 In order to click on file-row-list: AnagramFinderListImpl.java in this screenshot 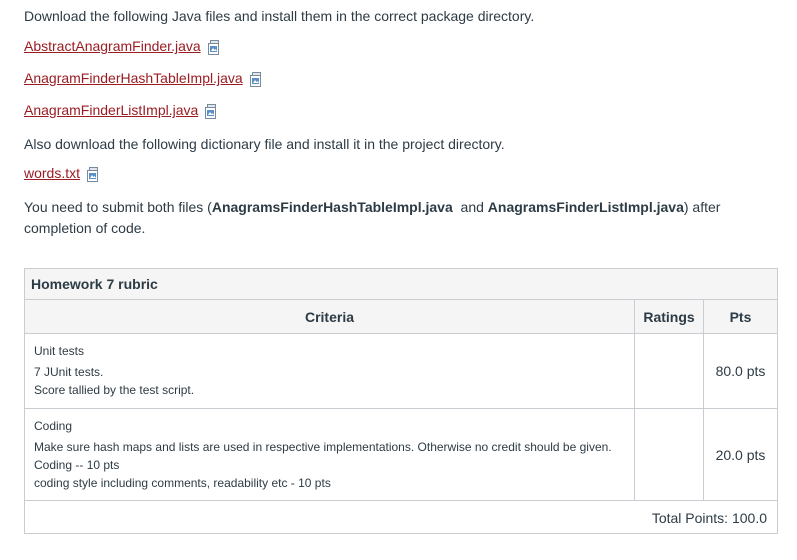, I will do `click(120, 110)`.